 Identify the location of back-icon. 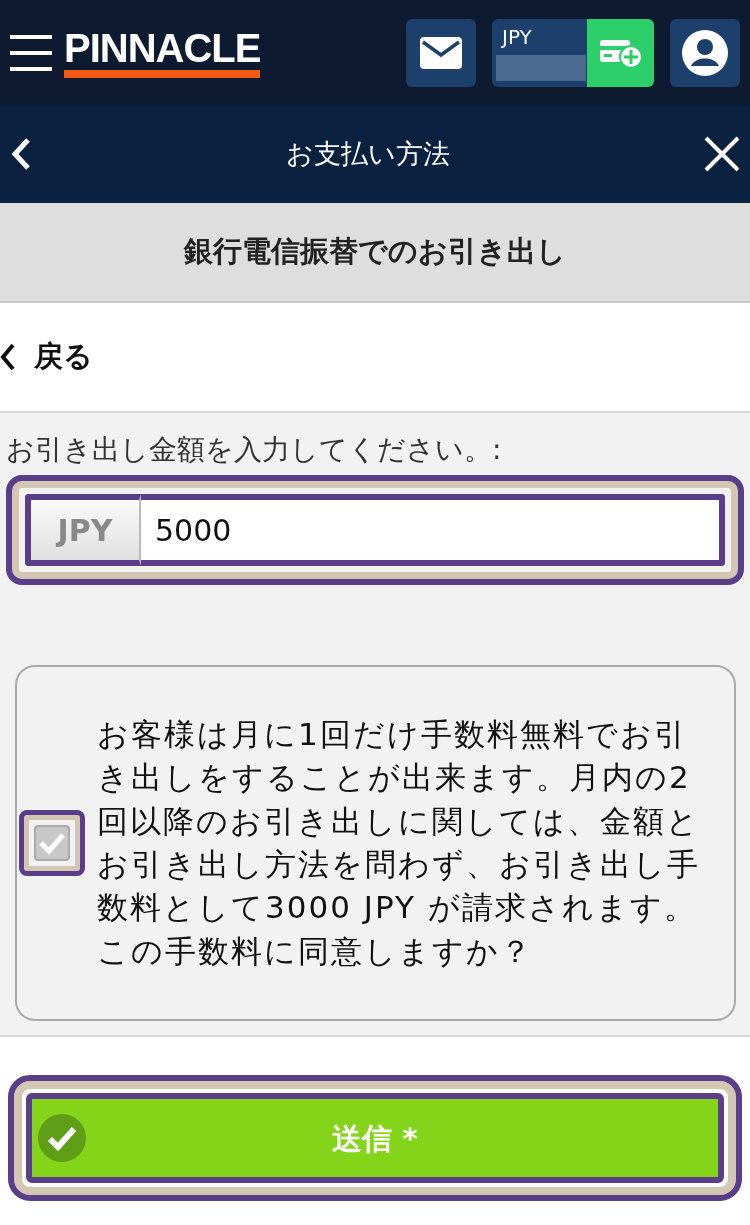
(21, 154).